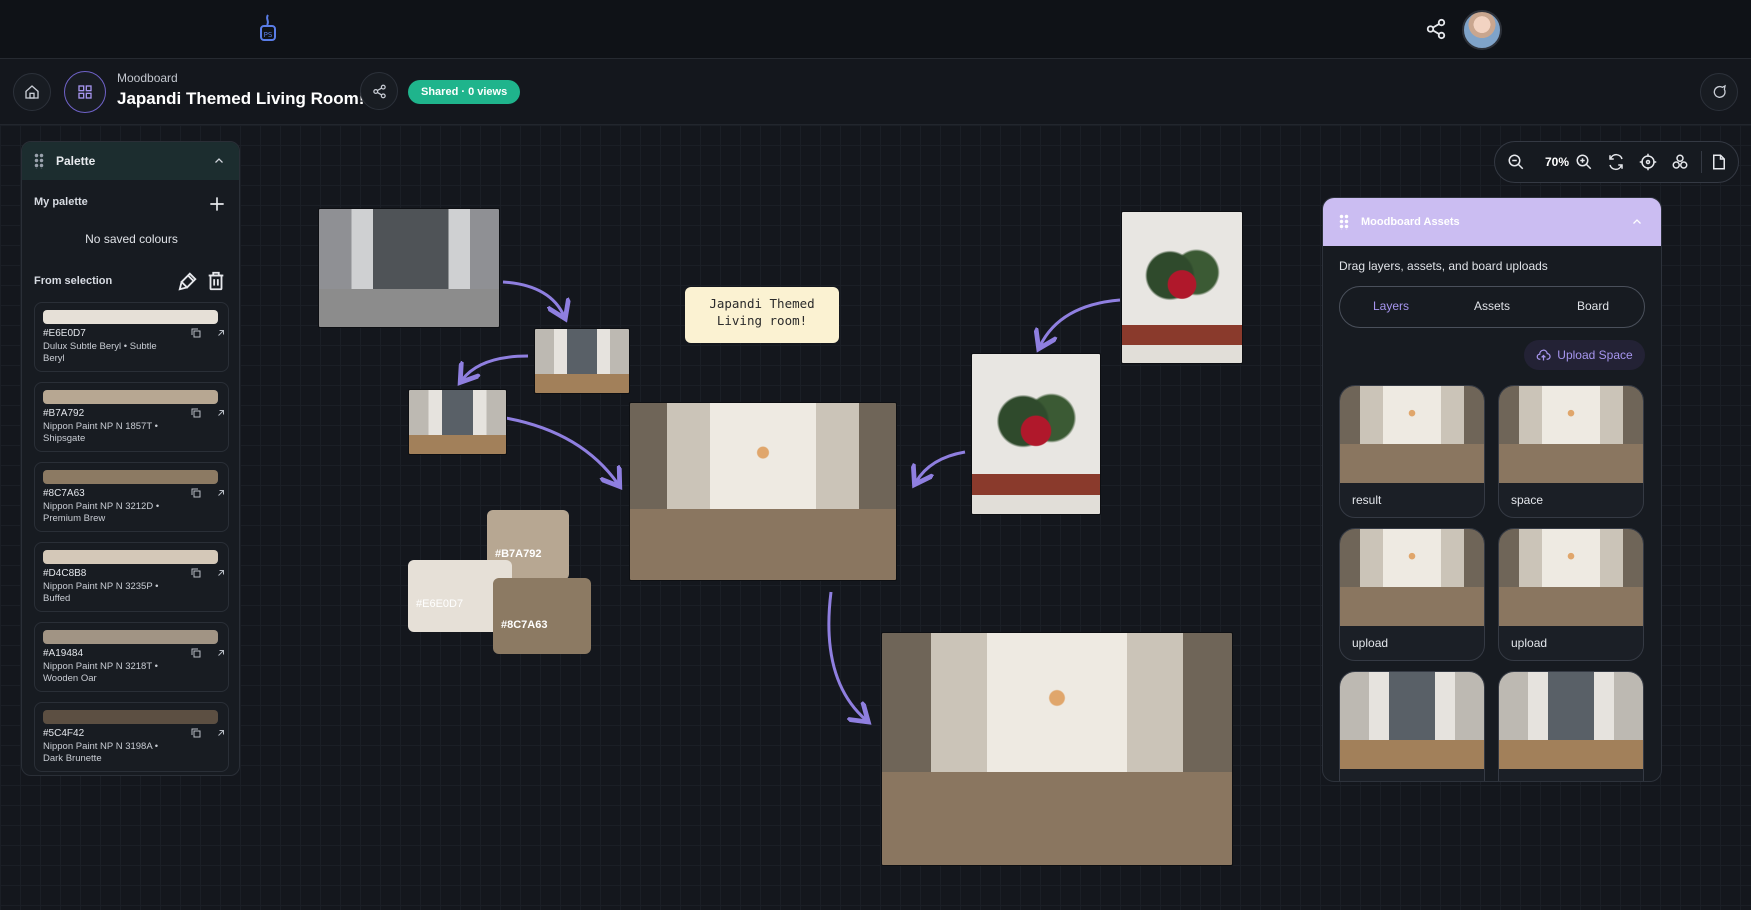 This screenshot has height=910, width=1751. I want to click on swatch-name: Nippon Paint NP N 1857T • Shipsgate, so click(100, 432).